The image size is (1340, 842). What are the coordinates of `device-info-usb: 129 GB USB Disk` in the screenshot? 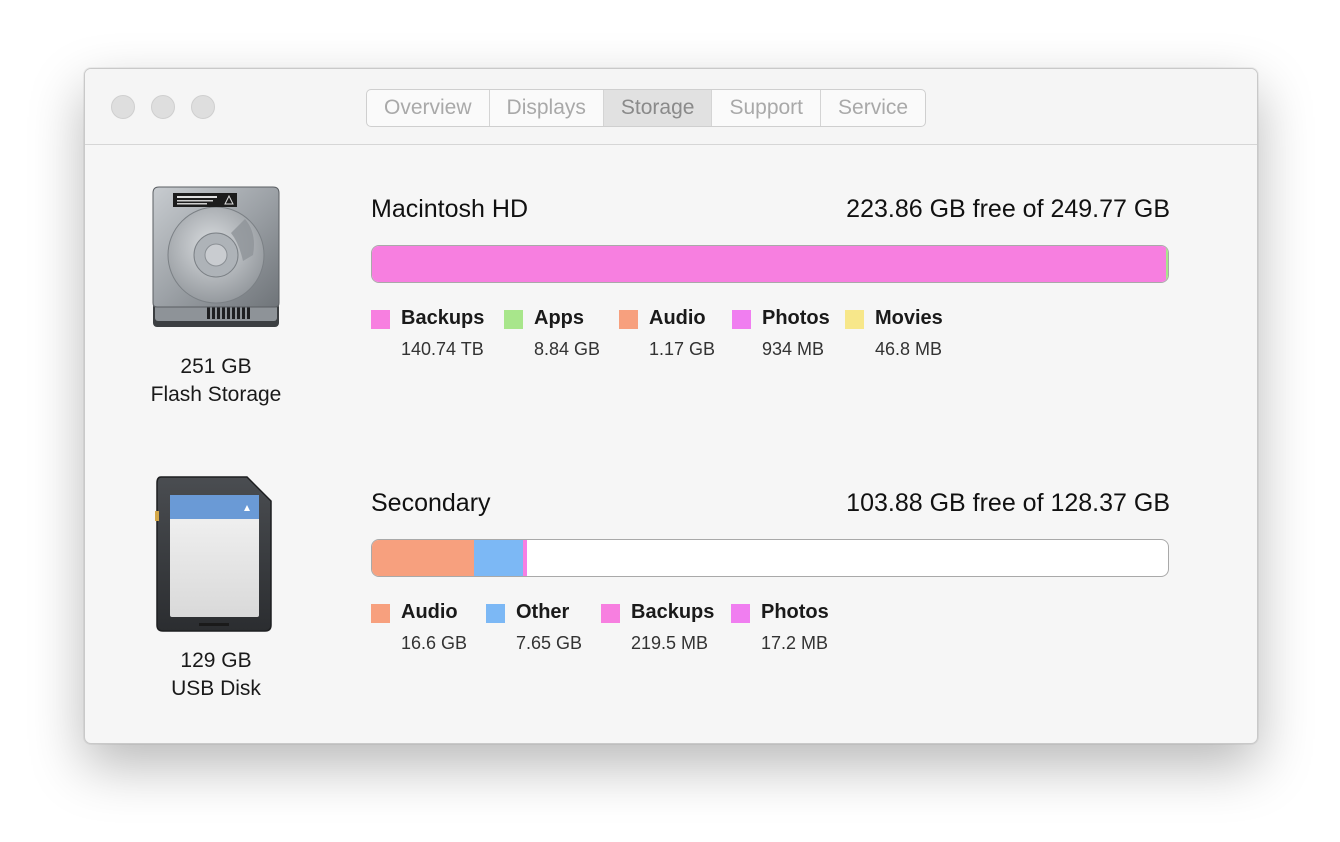 It's located at (216, 675).